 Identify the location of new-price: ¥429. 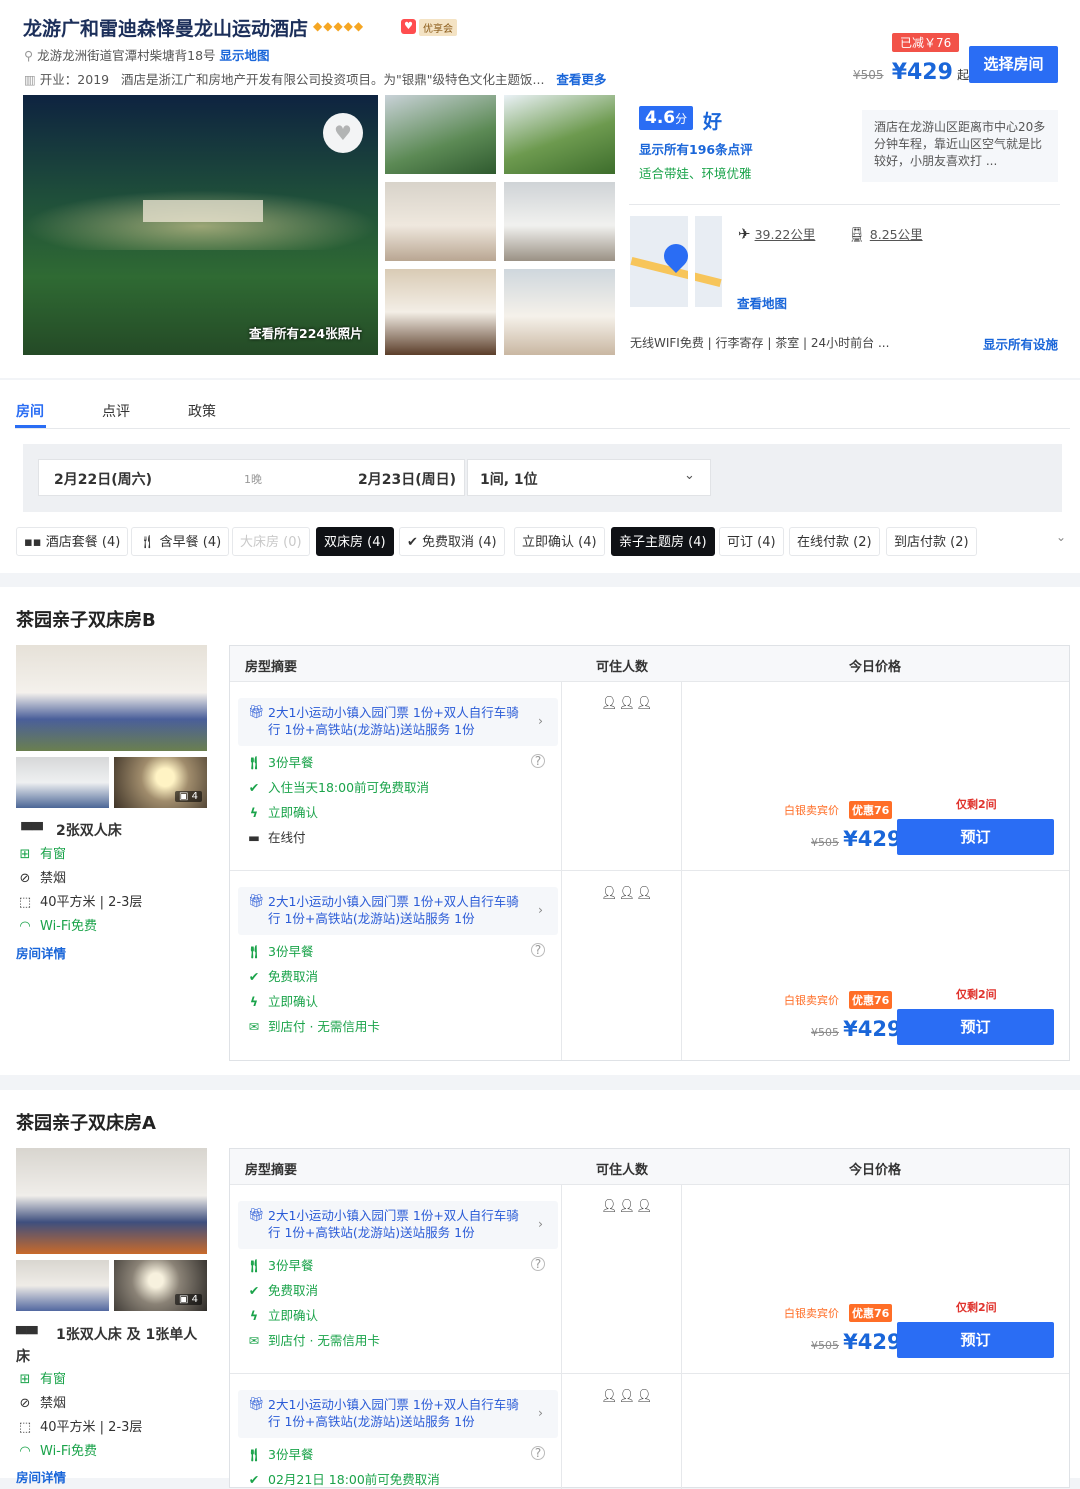
(872, 839).